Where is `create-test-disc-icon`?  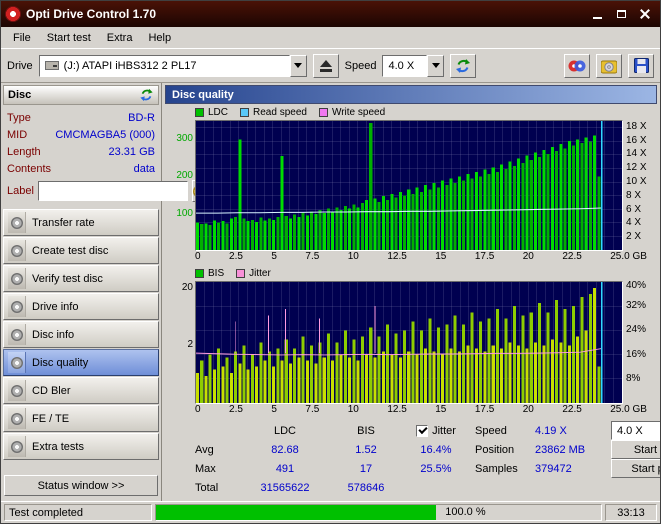 create-test-disc-icon is located at coordinates (17, 250).